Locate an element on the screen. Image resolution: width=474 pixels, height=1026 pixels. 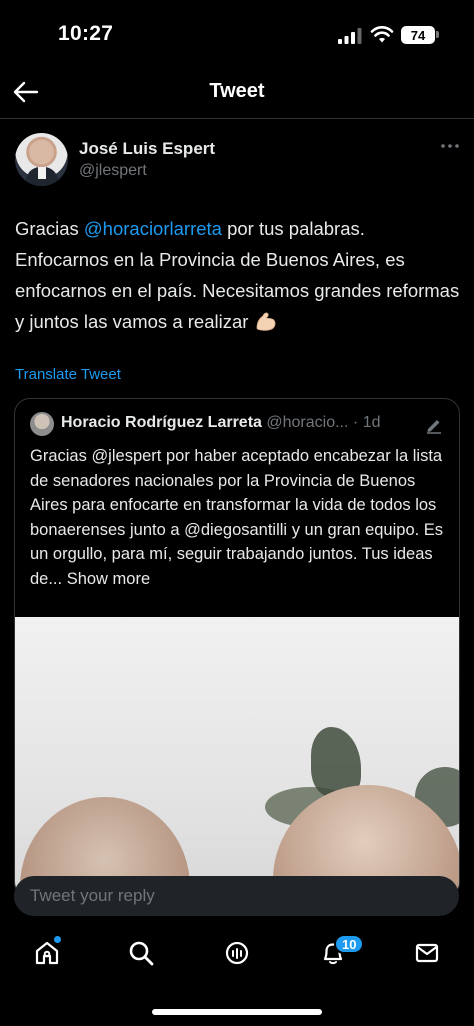
search-icon is located at coordinates (141, 953).